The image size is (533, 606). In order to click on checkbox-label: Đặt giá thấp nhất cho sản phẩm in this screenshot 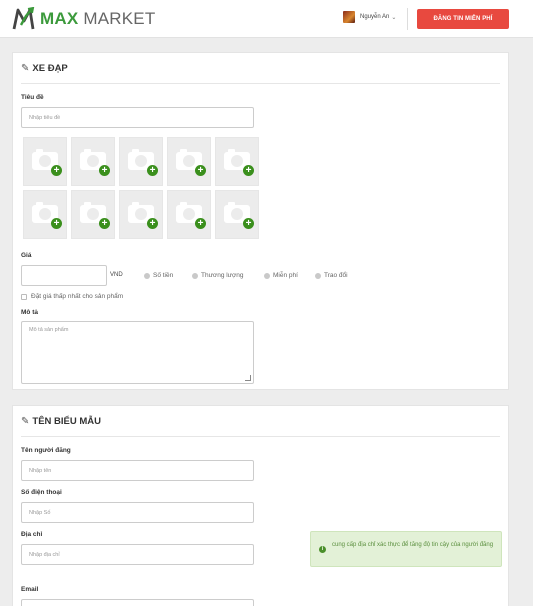, I will do `click(77, 296)`.